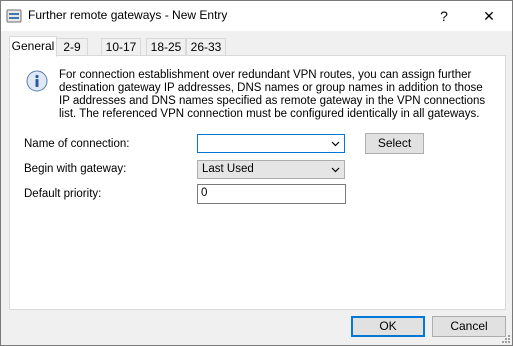  What do you see at coordinates (206, 46) in the screenshot?
I see `tab-26-33: 26-33` at bounding box center [206, 46].